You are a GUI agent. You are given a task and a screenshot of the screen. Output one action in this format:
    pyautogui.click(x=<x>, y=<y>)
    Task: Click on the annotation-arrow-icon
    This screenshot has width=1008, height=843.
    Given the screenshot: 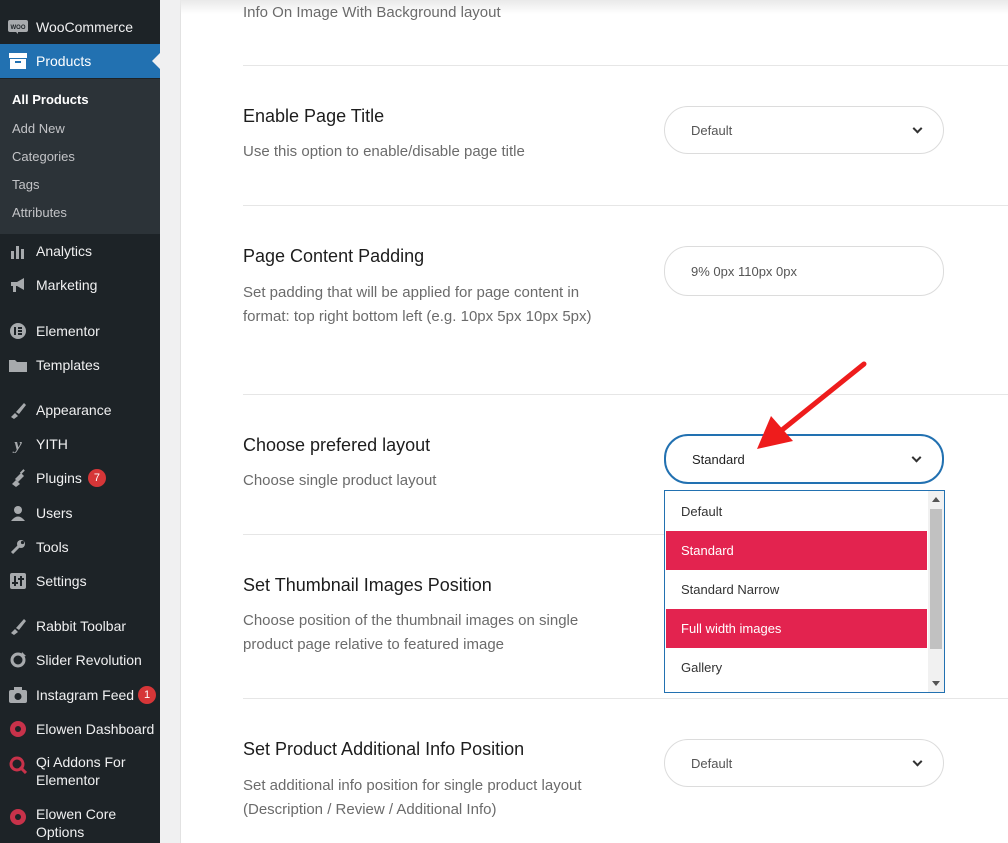 What is the action you would take?
    pyautogui.click(x=812, y=405)
    